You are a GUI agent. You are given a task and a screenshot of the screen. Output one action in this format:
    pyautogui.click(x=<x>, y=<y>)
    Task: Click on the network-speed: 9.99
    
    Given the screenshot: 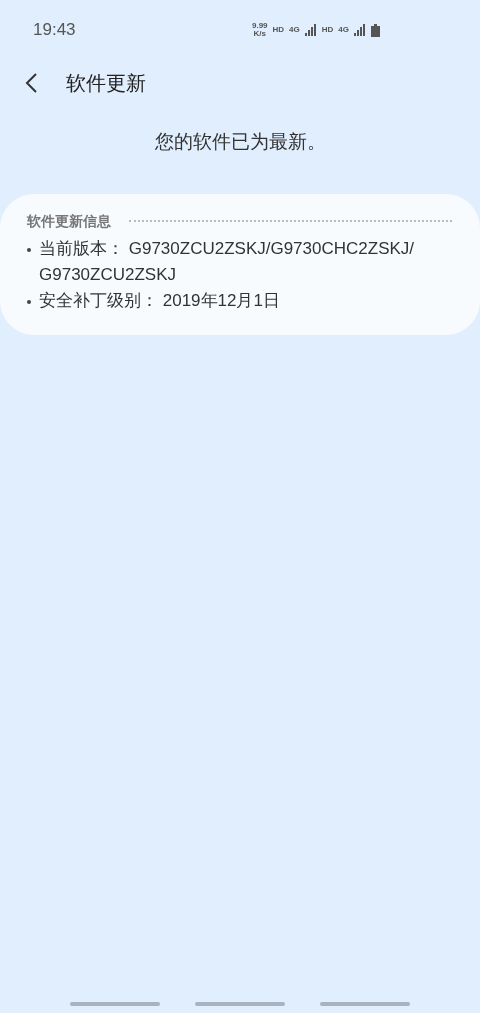 What is the action you would take?
    pyautogui.click(x=259, y=26)
    